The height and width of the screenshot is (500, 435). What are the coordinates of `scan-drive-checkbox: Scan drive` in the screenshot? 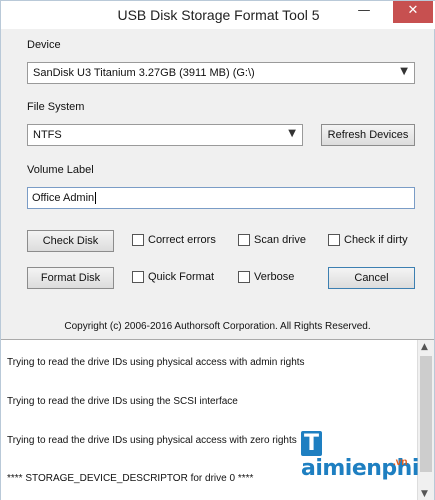 It's located at (272, 242).